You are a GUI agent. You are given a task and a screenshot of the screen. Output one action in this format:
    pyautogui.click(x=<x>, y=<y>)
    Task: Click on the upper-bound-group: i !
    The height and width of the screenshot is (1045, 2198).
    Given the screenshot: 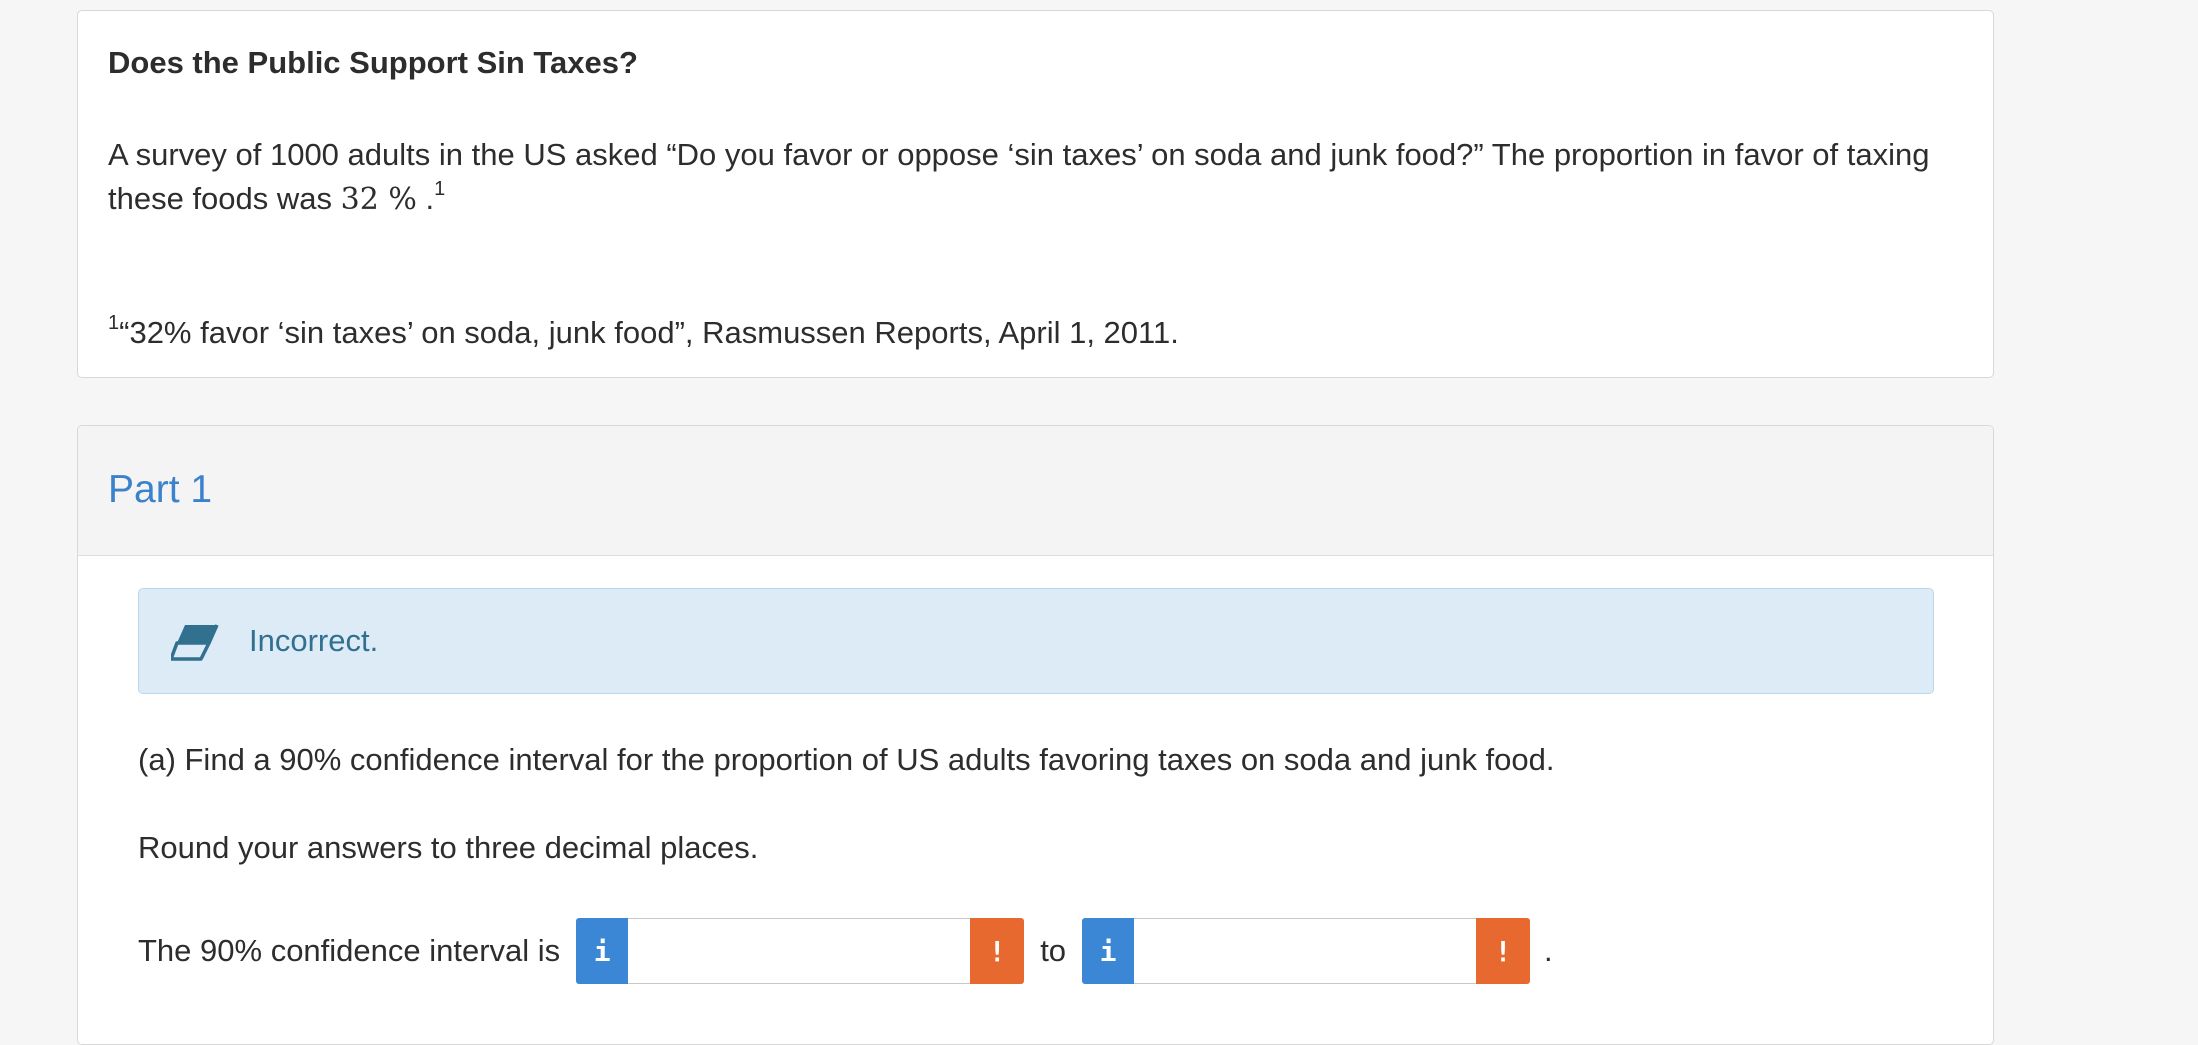 What is the action you would take?
    pyautogui.click(x=1306, y=951)
    